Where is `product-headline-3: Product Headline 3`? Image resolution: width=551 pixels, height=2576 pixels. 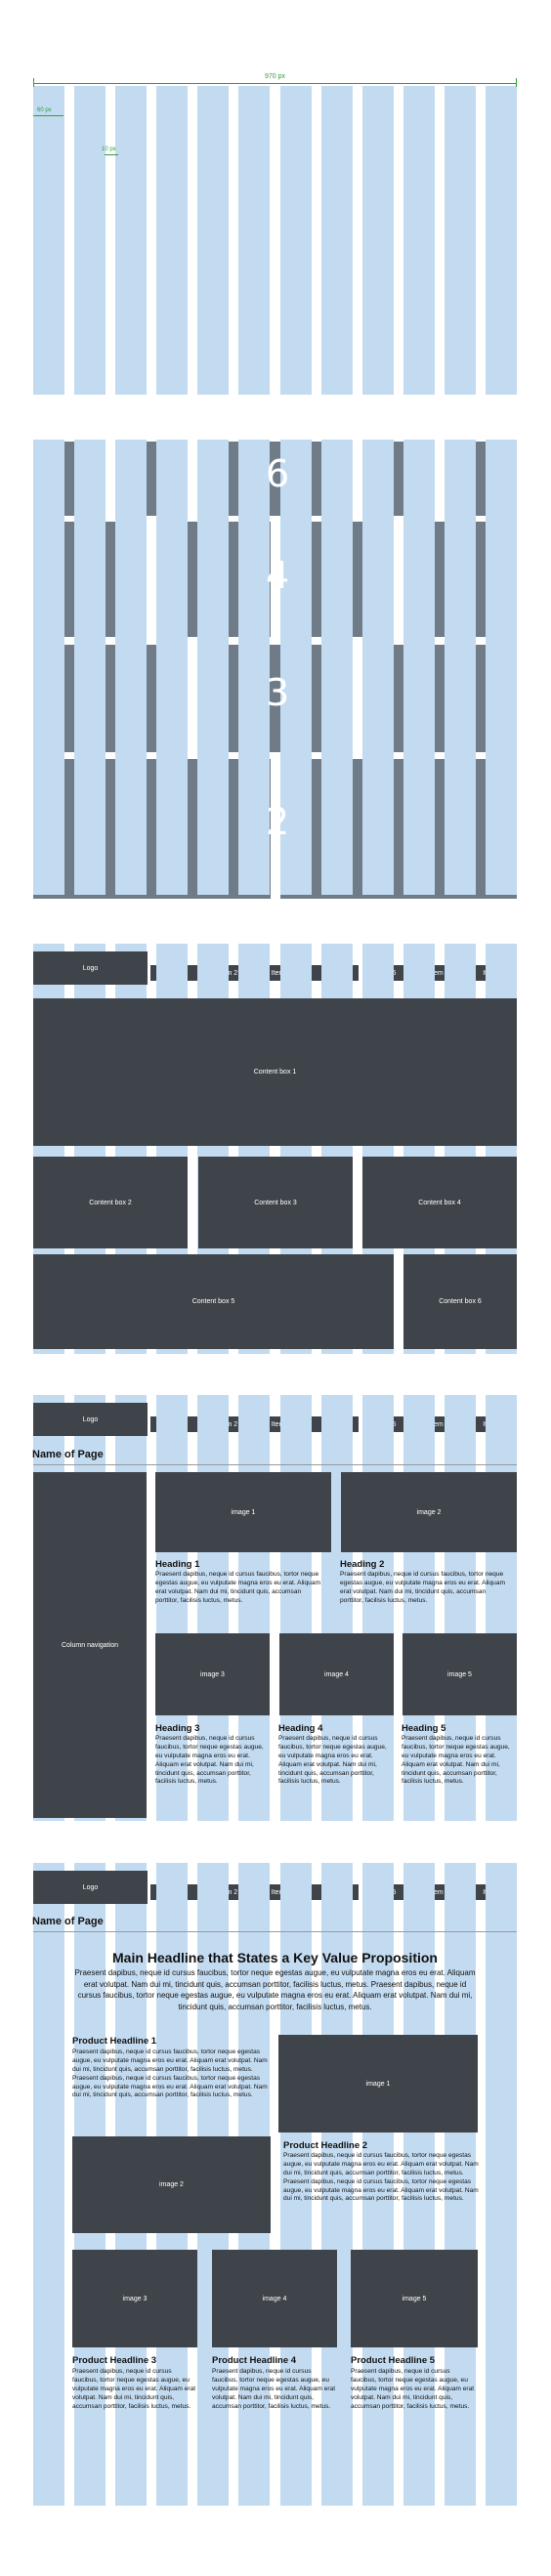
product-headline-3: Product Headline 3 is located at coordinates (114, 2360).